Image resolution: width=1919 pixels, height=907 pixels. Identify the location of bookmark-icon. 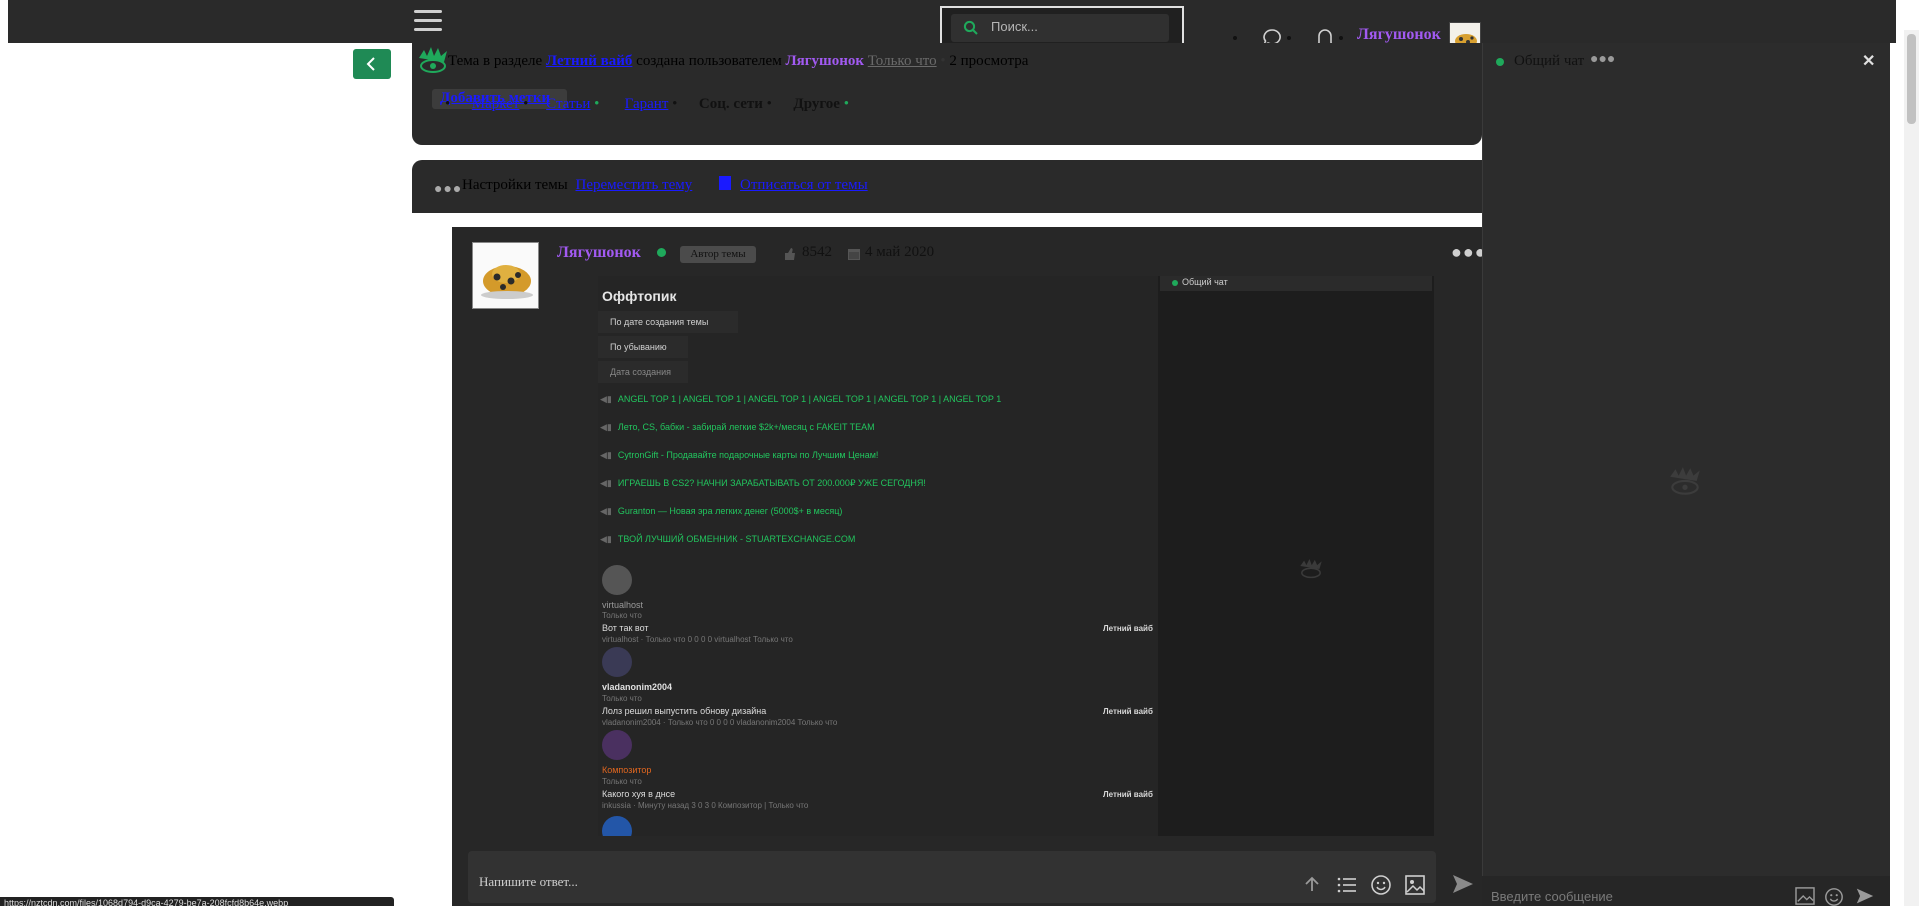
(725, 183).